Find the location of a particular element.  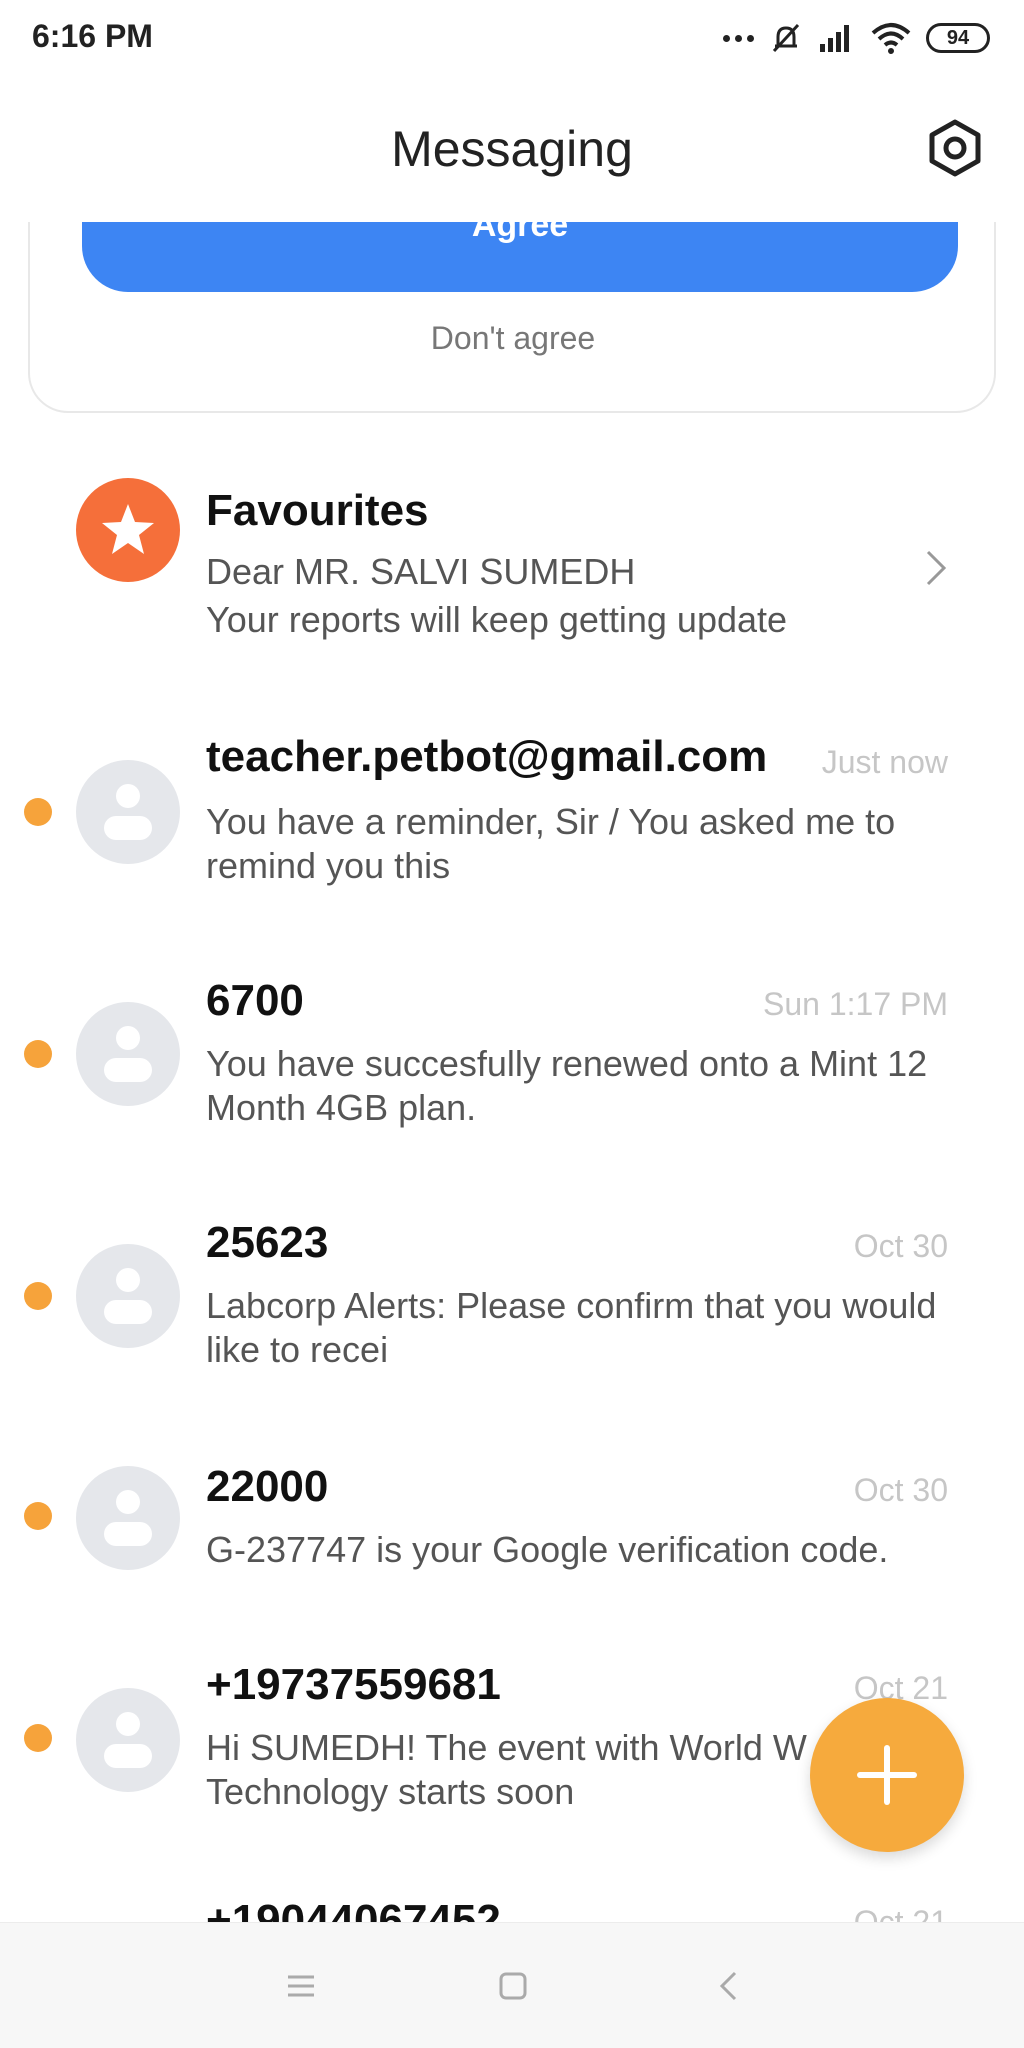

back-icon is located at coordinates (729, 1986).